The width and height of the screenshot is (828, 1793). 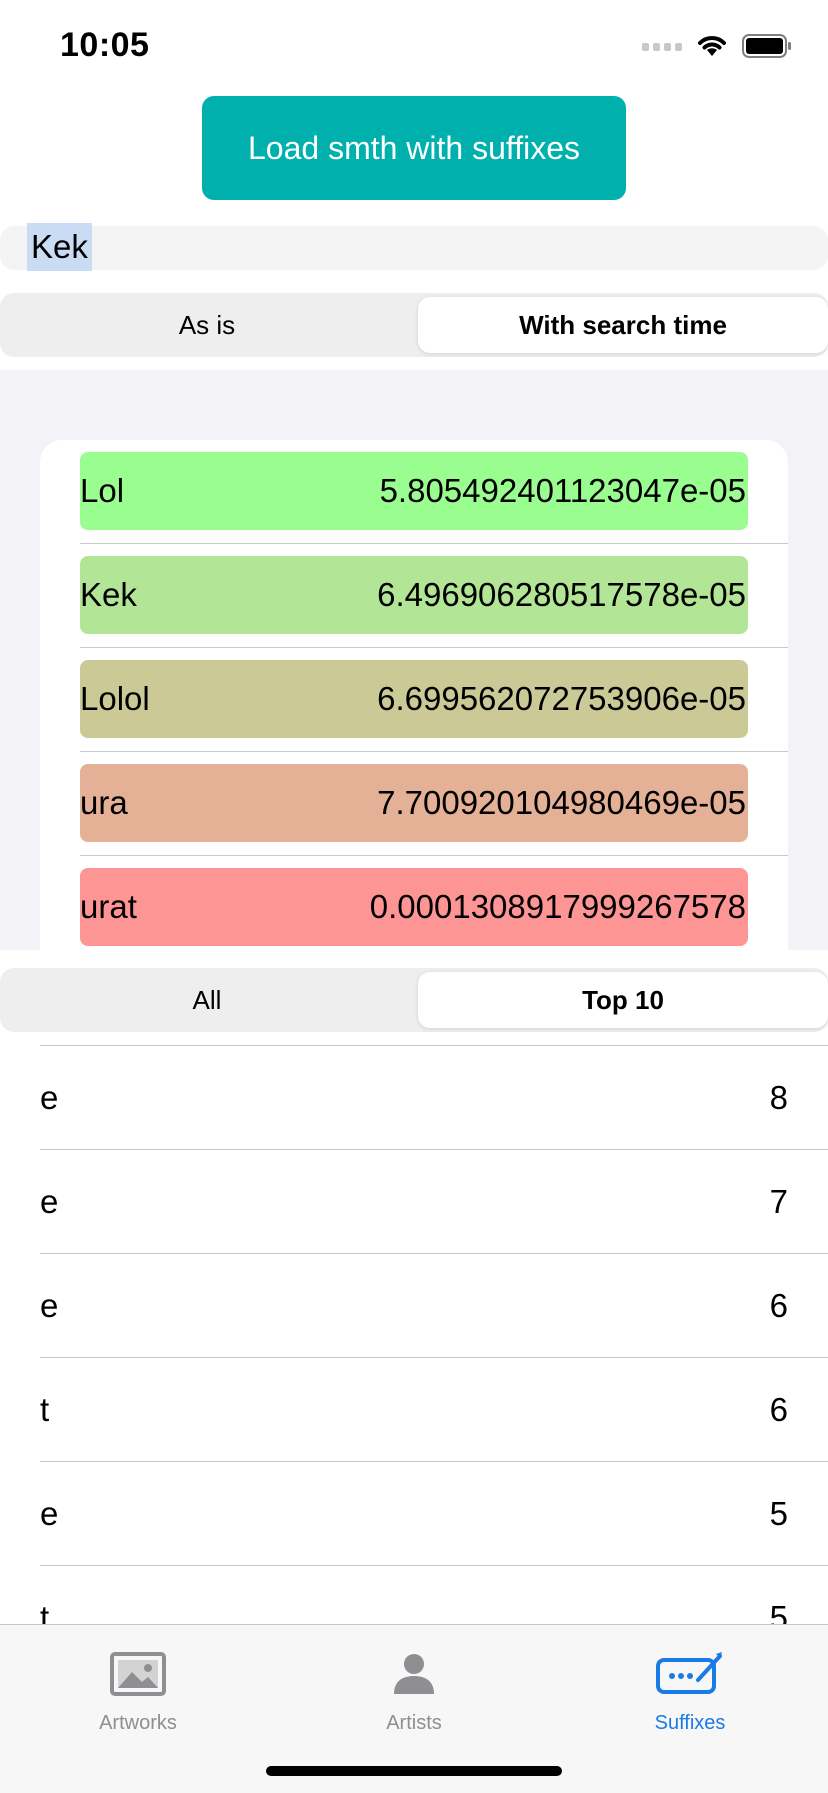 What do you see at coordinates (414, 248) in the screenshot?
I see `search-field` at bounding box center [414, 248].